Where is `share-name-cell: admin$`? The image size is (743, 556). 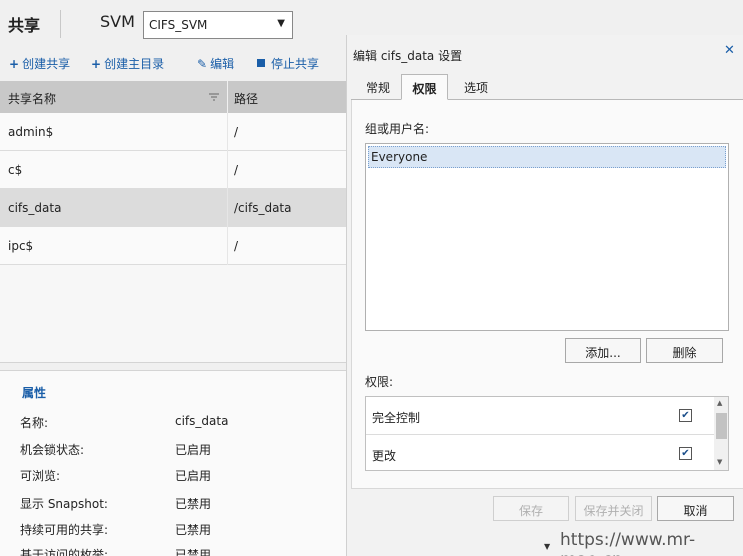 share-name-cell: admin$ is located at coordinates (31, 132).